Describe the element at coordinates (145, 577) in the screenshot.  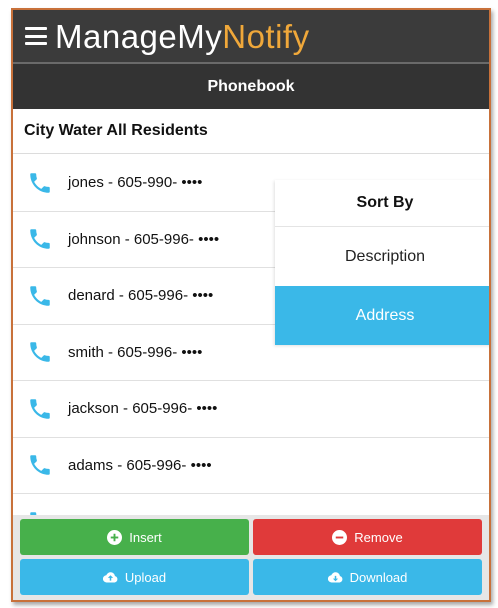
I see `upload-label: Upload` at that location.